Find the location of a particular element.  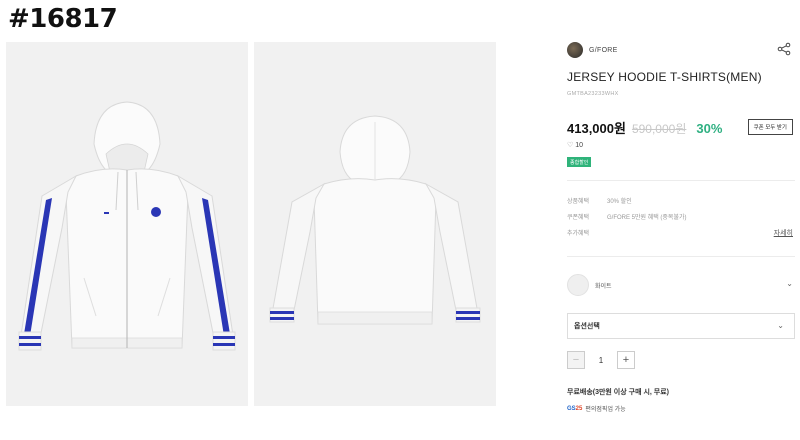

benefit-row-additional: 추가혜택 is located at coordinates (587, 232).